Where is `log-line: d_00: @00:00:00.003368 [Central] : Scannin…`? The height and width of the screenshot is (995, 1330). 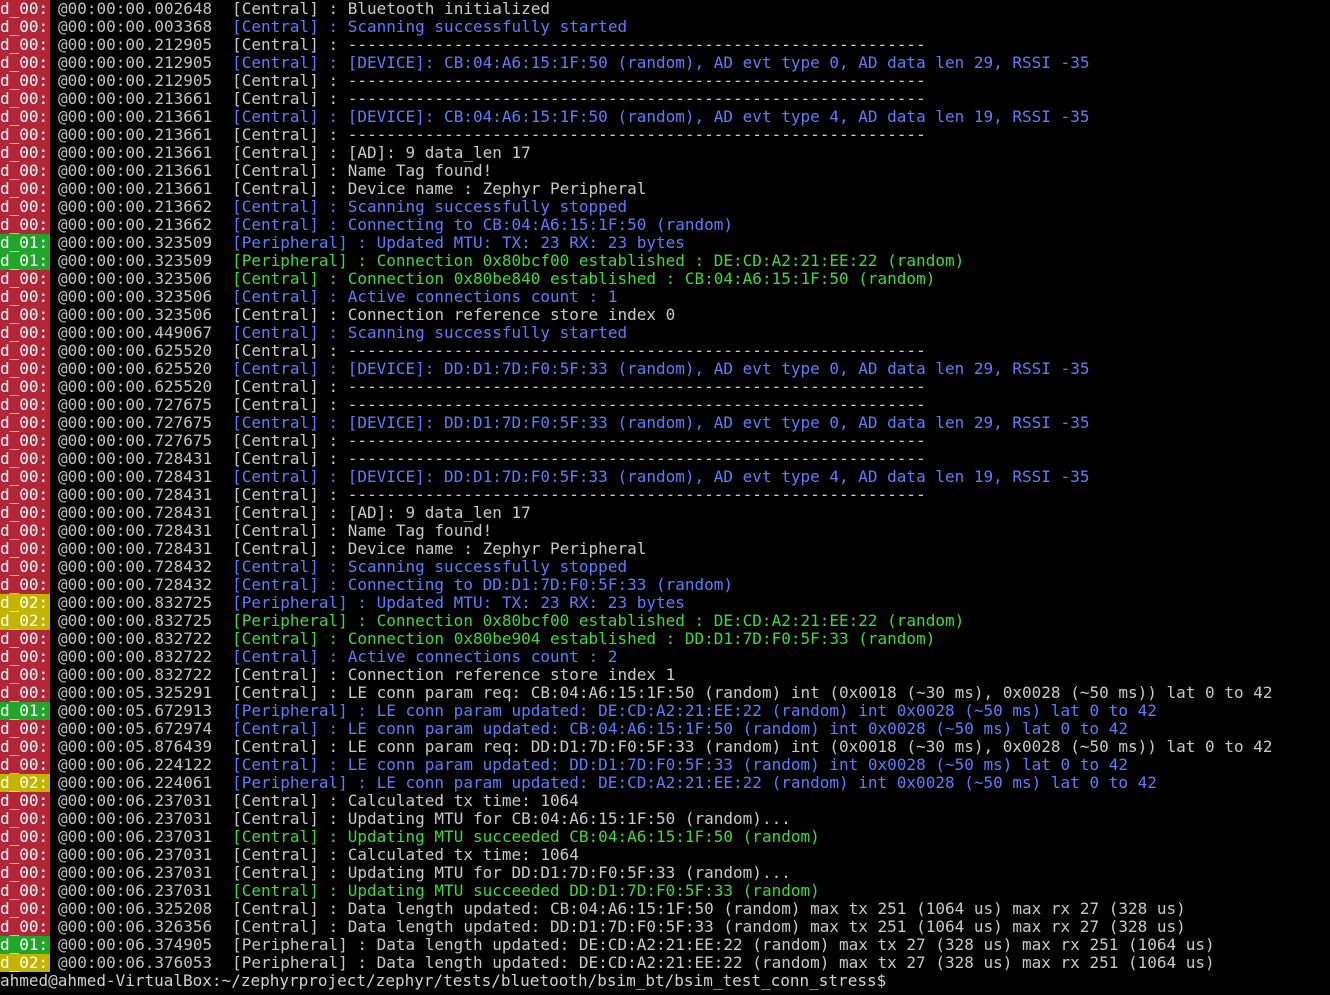
log-line: d_00: @00:00:00.003368 [Central] : Scannin… is located at coordinates (665, 27).